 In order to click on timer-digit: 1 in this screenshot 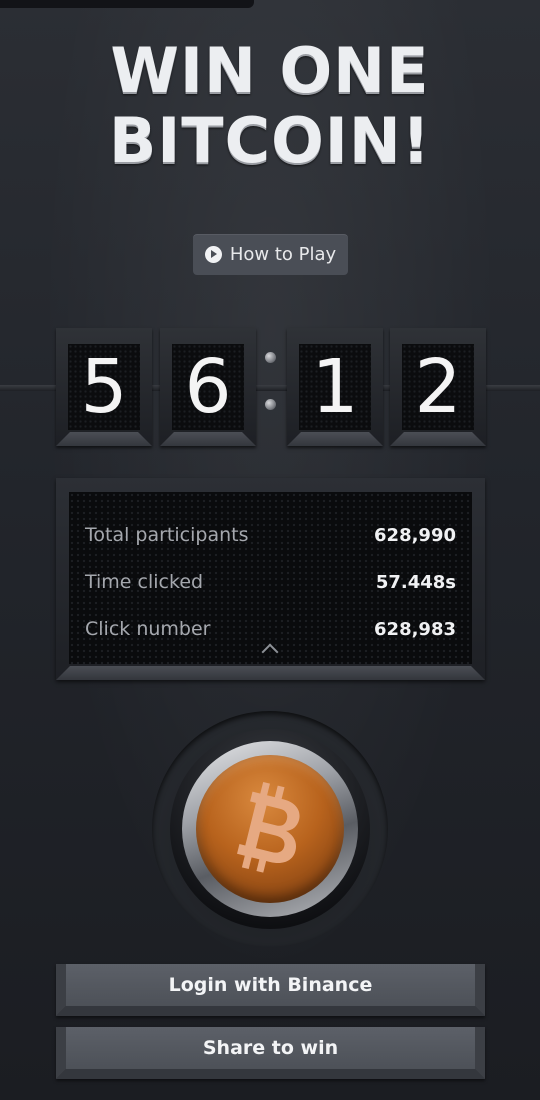, I will do `click(335, 387)`.